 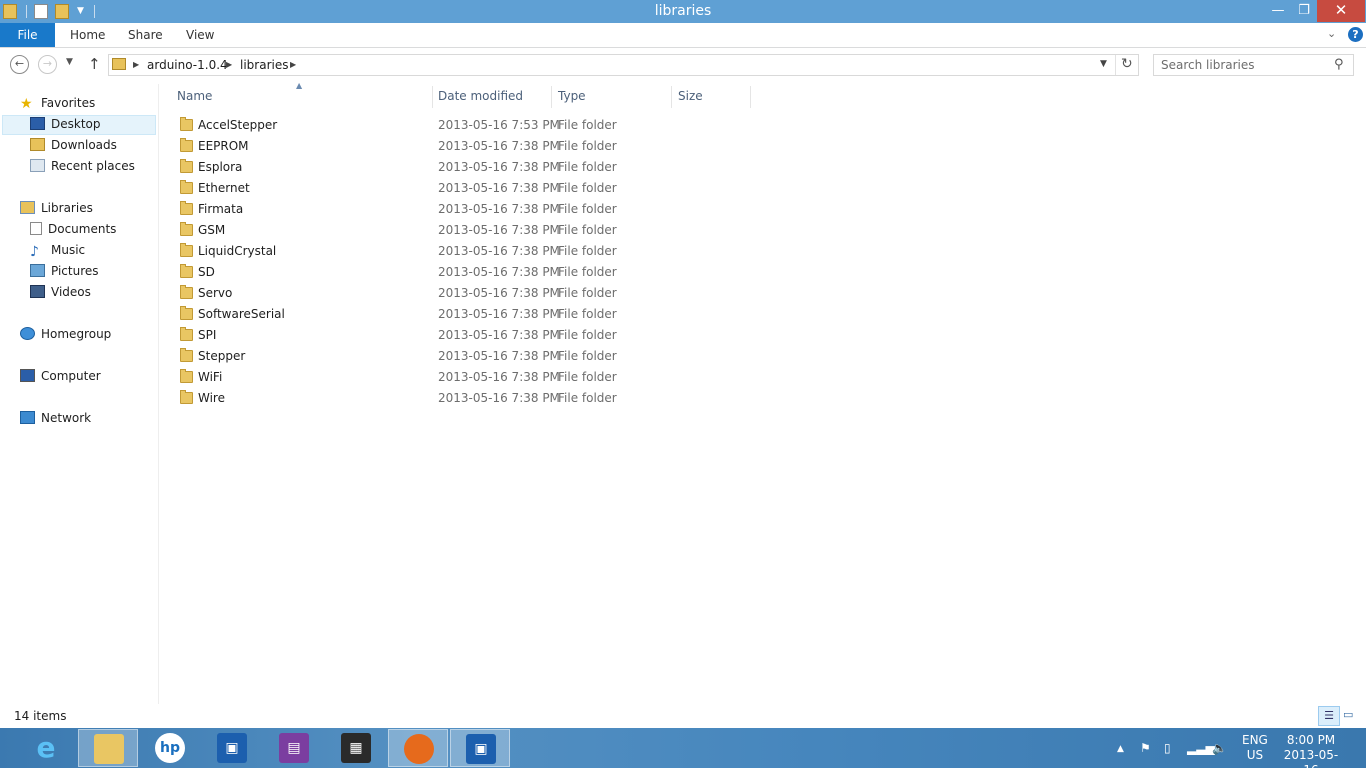 I want to click on nav-homegroup: Homegroup, so click(x=65, y=334).